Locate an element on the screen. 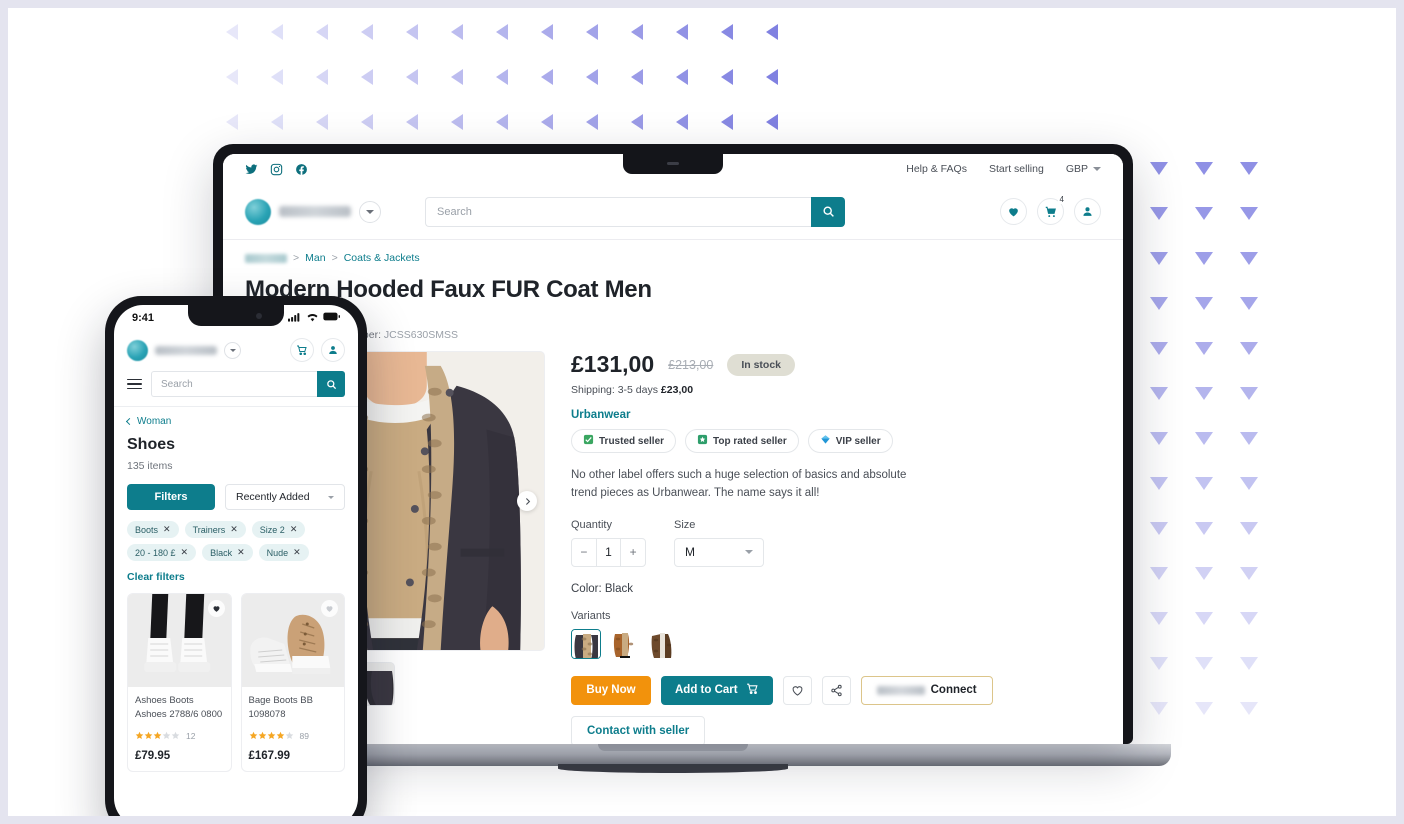  share-button is located at coordinates (836, 690).